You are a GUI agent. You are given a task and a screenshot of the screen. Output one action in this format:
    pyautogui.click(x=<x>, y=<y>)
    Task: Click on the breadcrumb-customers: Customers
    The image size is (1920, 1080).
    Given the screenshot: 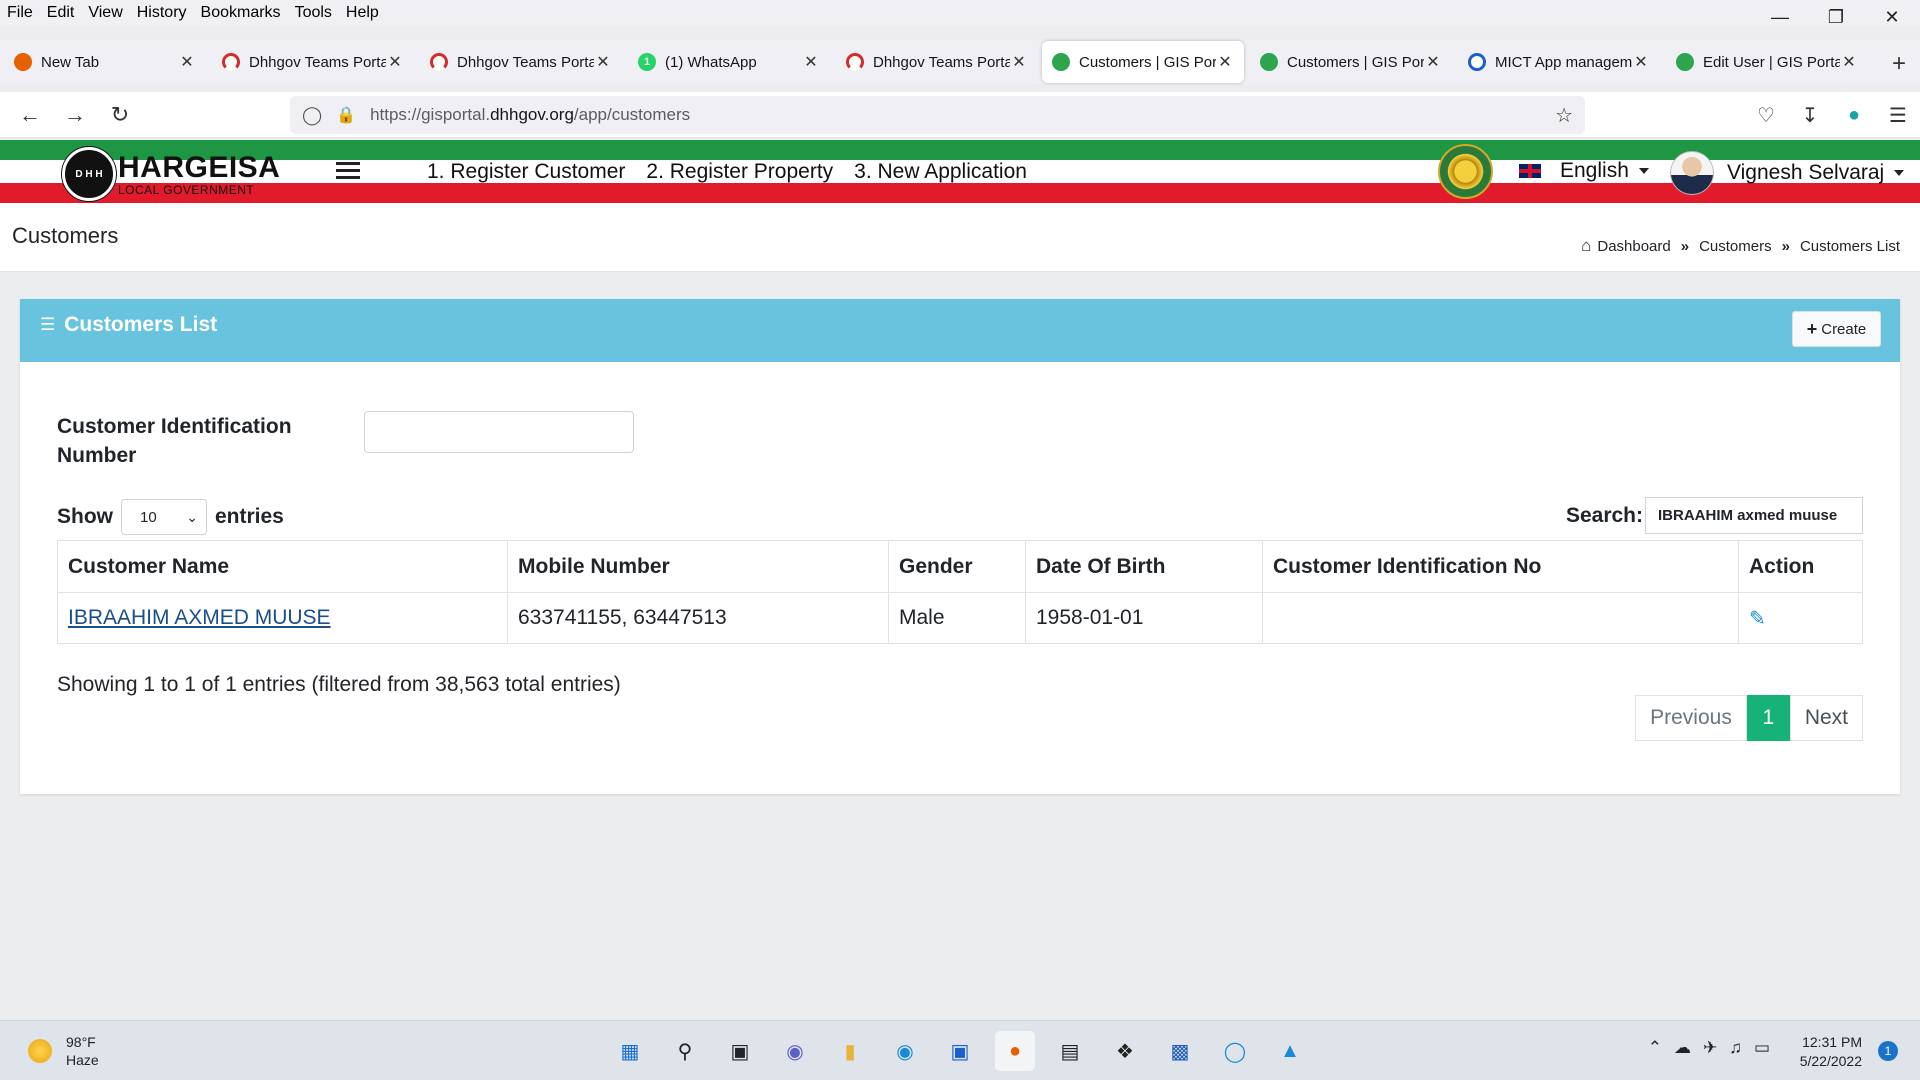 What is the action you would take?
    pyautogui.click(x=1735, y=246)
    